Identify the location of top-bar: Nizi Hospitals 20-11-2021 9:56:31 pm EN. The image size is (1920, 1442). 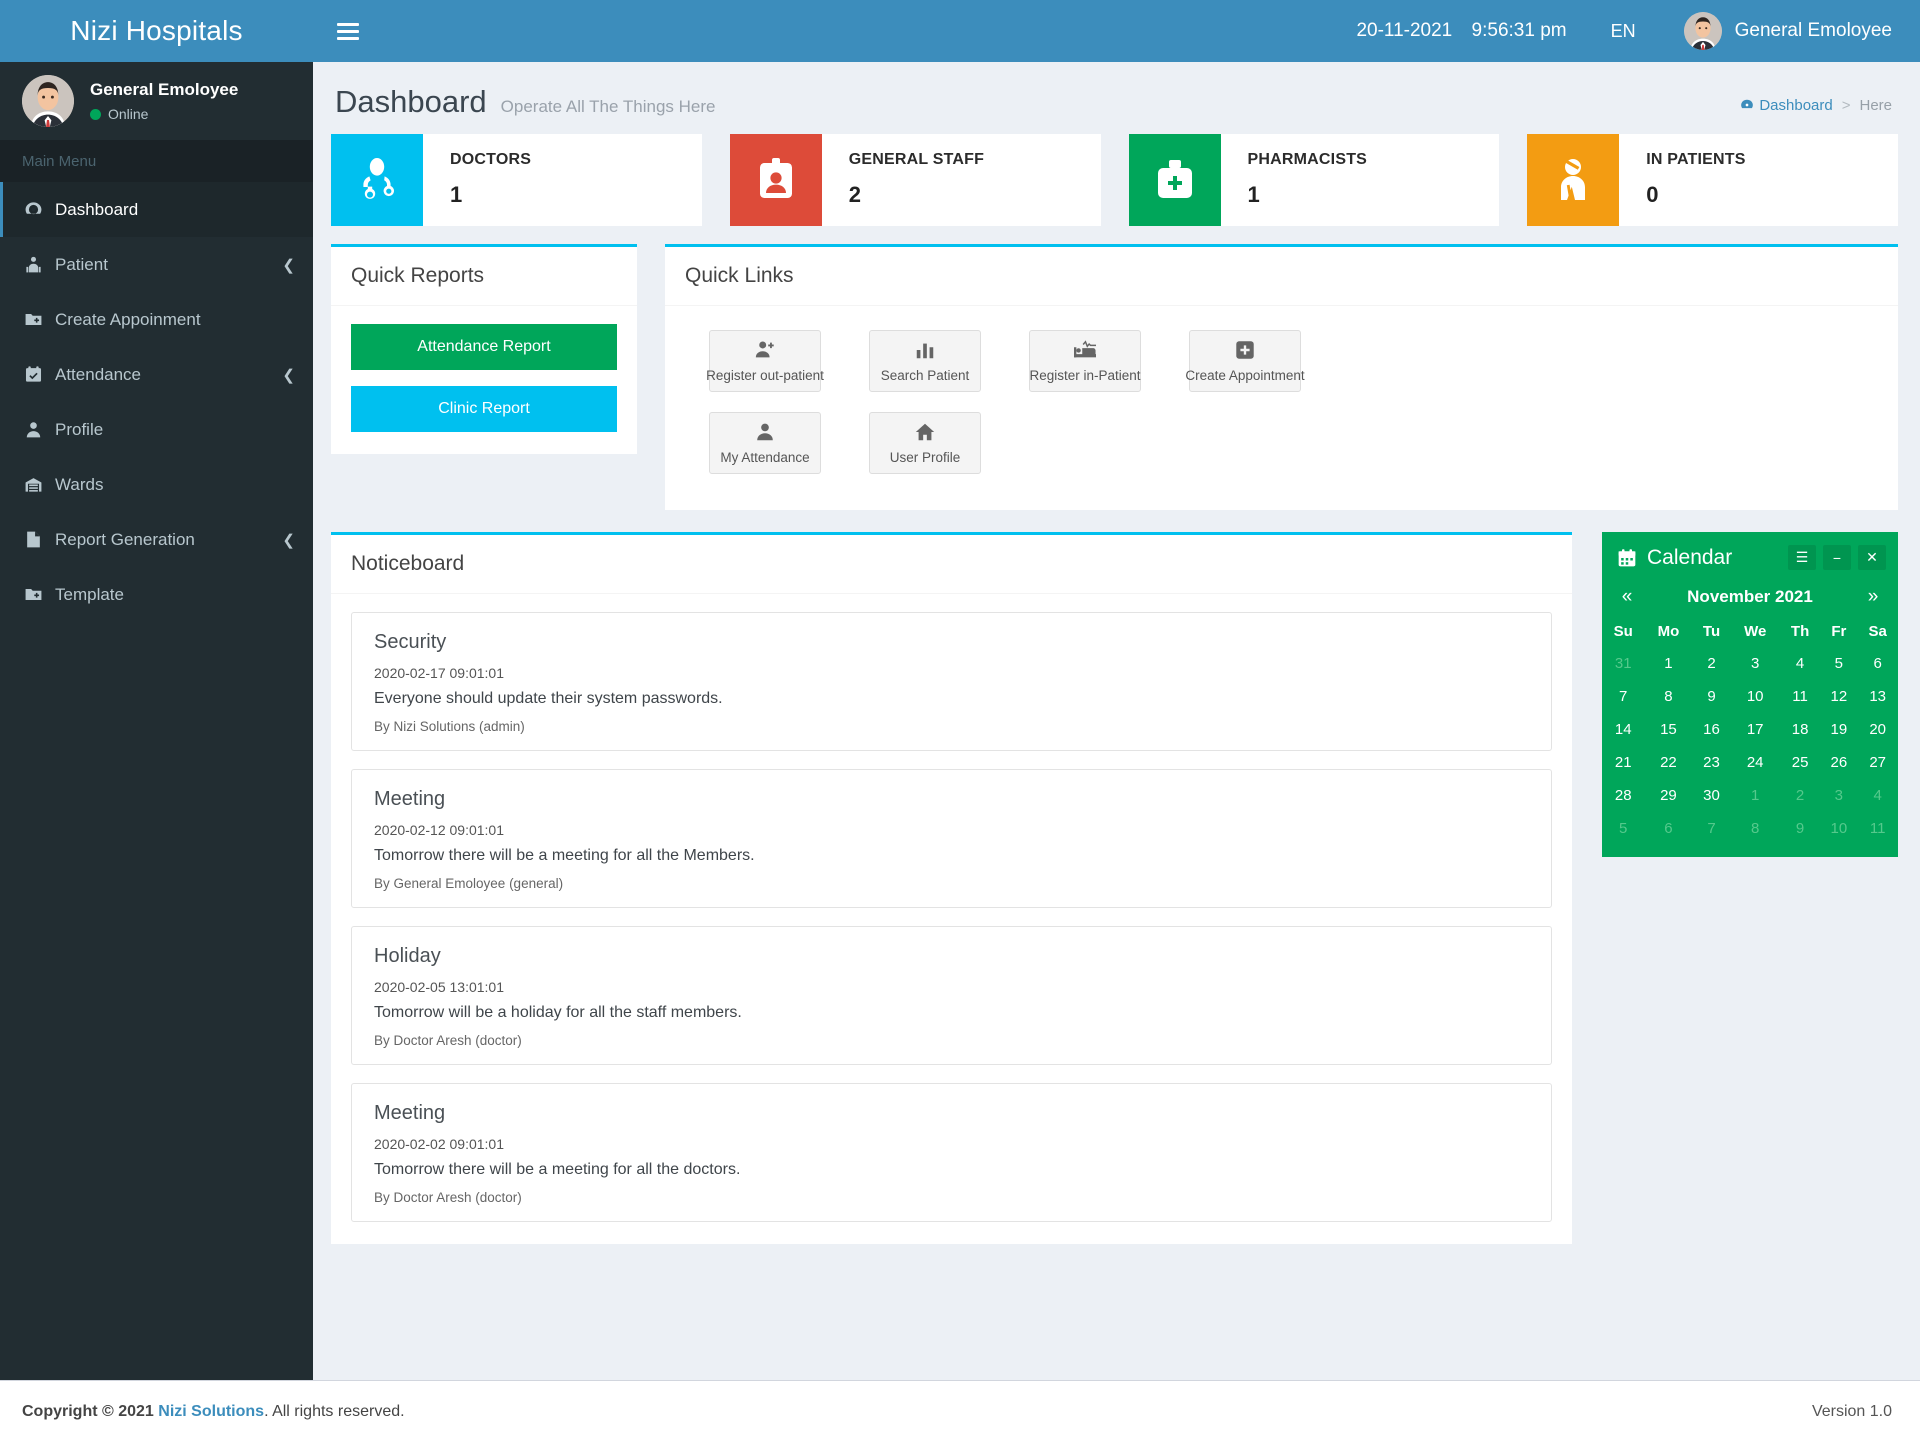
(960, 31).